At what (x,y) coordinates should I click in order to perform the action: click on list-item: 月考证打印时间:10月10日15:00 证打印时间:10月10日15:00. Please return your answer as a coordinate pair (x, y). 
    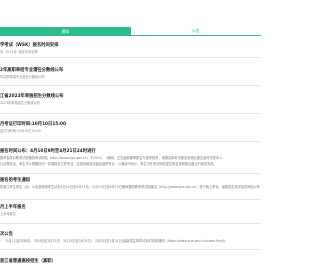
    Looking at the image, I should click on (130, 131).